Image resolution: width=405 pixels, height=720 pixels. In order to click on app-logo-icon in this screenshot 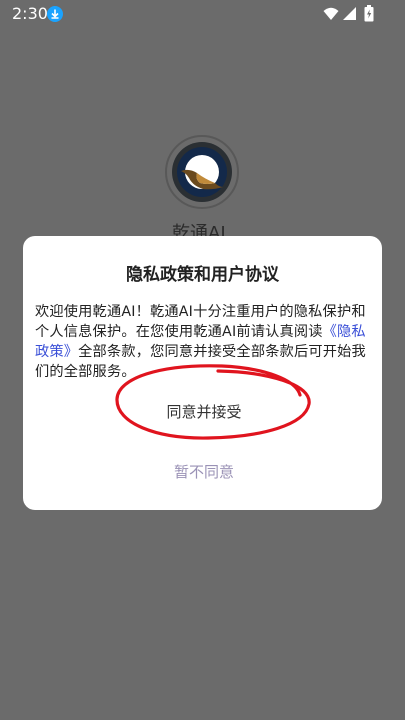, I will do `click(202, 172)`.